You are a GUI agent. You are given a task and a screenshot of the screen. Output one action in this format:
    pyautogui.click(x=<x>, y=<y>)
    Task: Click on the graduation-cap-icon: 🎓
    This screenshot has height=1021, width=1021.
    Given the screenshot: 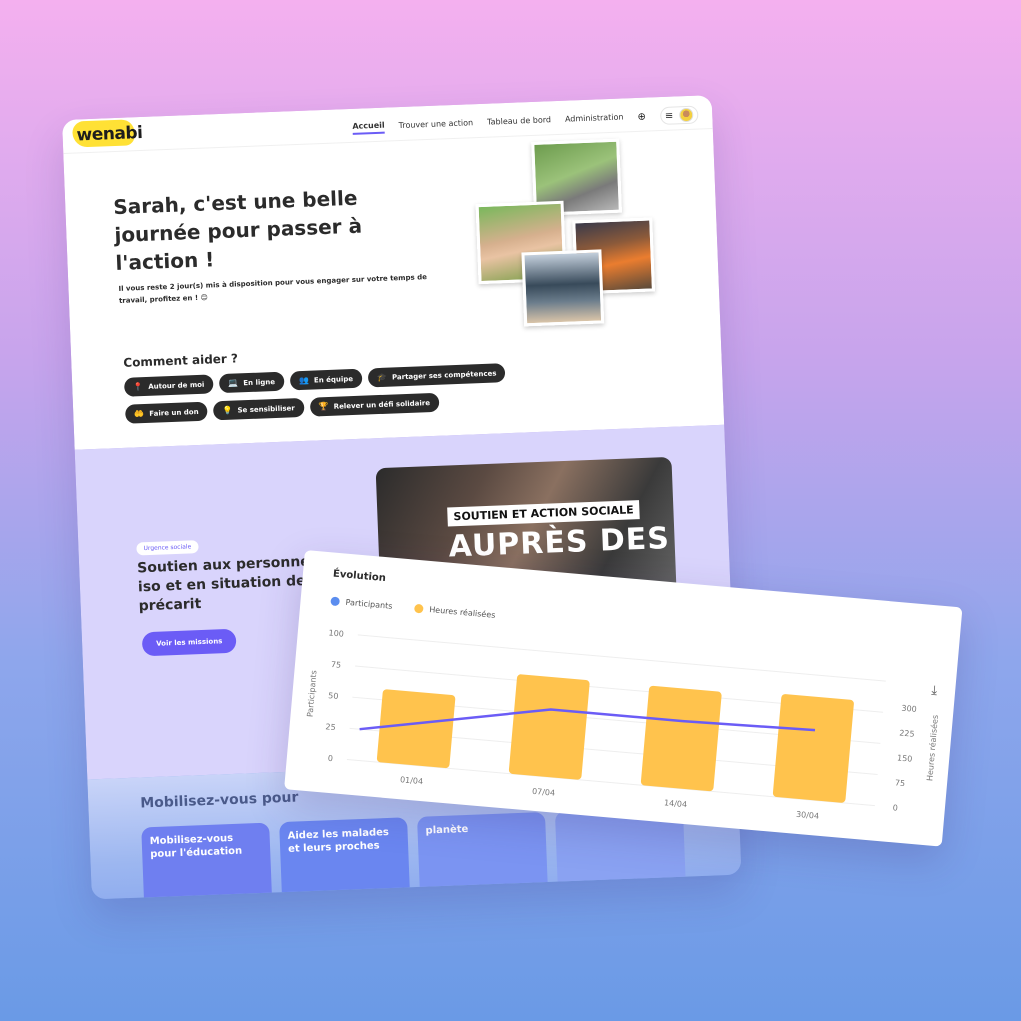 What is the action you would take?
    pyautogui.click(x=382, y=377)
    